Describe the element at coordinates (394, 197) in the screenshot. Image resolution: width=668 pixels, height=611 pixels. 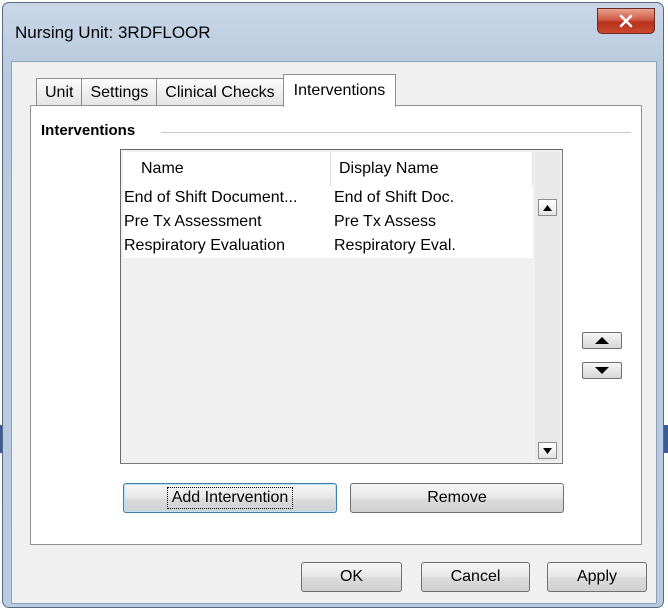
I see `list-item-display-name: End of Shift Doc.` at that location.